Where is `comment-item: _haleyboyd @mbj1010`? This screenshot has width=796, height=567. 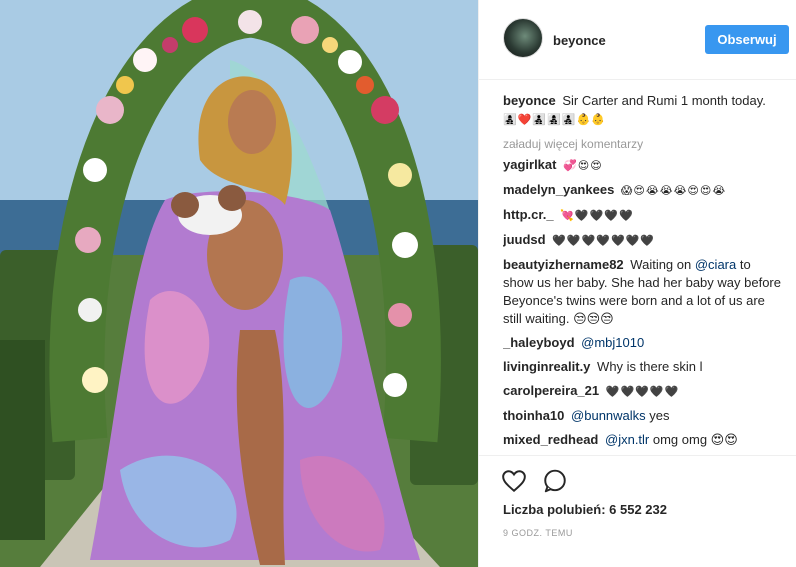 comment-item: _haleyboyd @mbj1010 is located at coordinates (643, 343).